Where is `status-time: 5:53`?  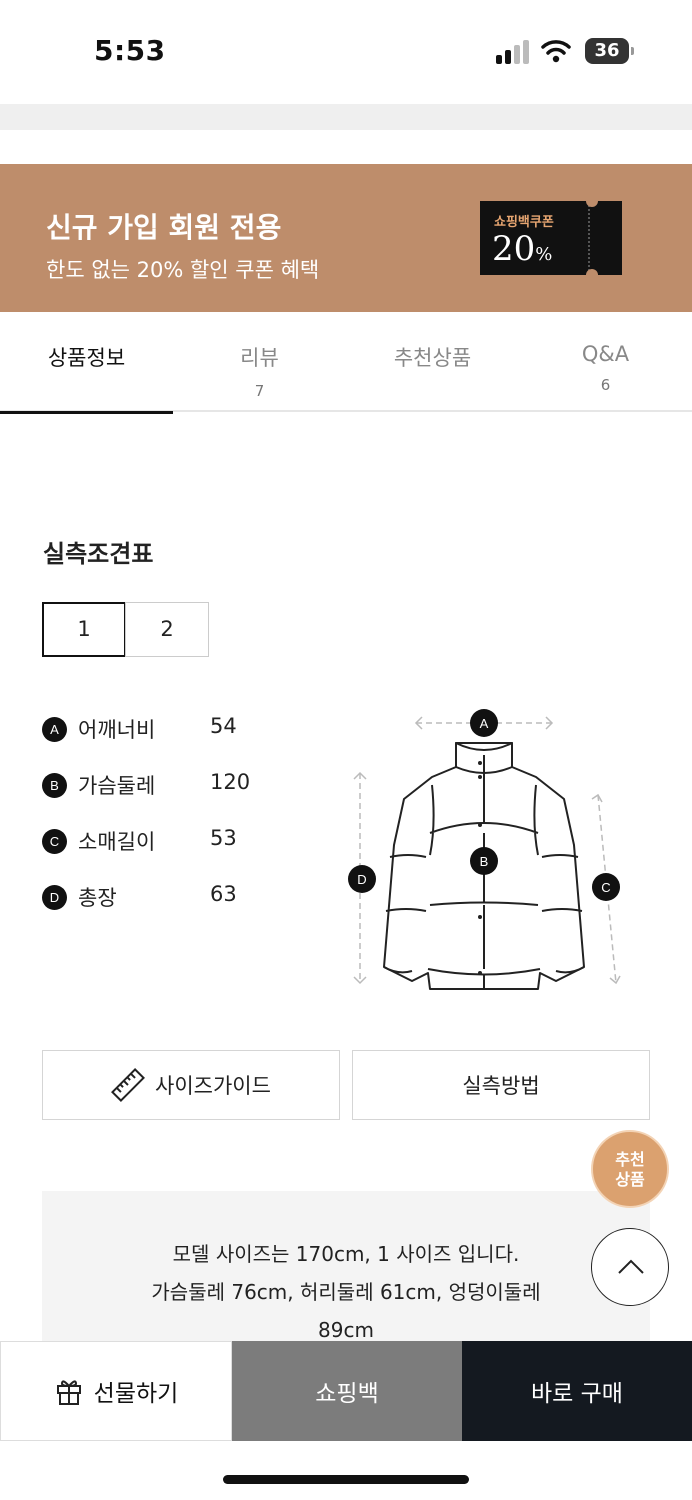
status-time: 5:53 is located at coordinates (130, 50).